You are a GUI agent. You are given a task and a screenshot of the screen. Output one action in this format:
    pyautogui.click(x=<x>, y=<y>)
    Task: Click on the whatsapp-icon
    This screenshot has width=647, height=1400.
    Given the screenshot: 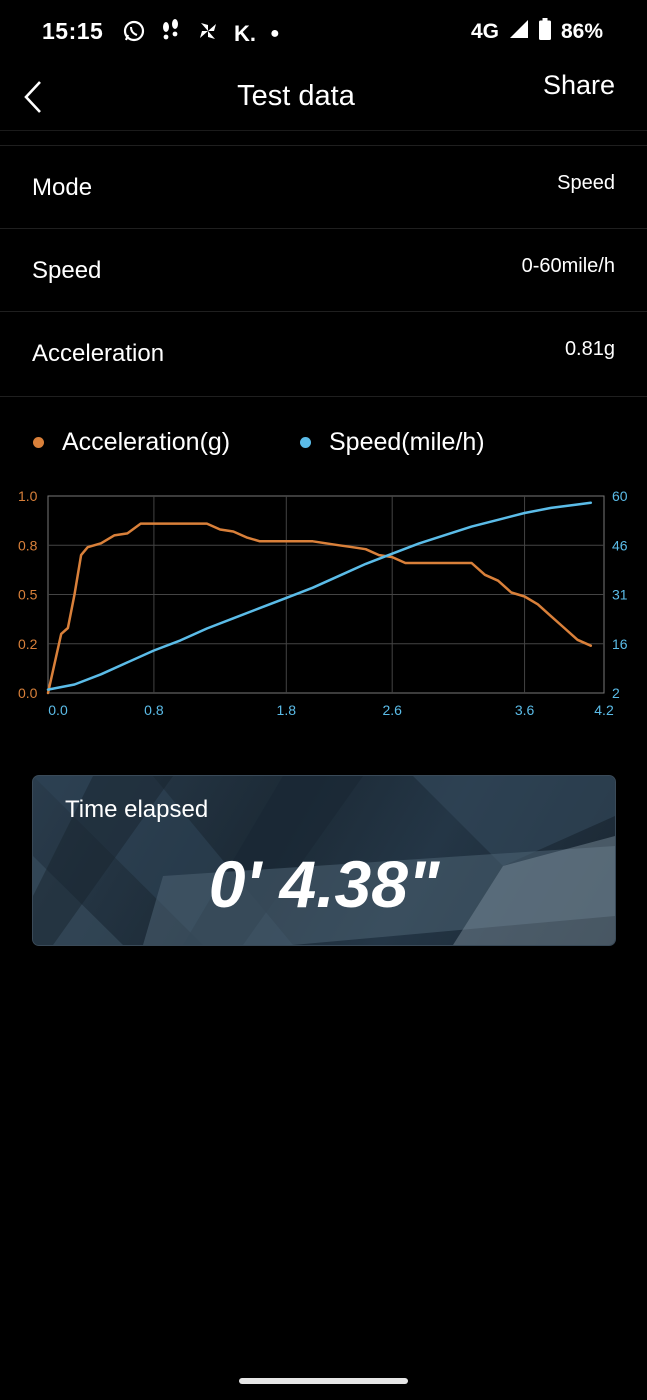 What is the action you would take?
    pyautogui.click(x=134, y=34)
    